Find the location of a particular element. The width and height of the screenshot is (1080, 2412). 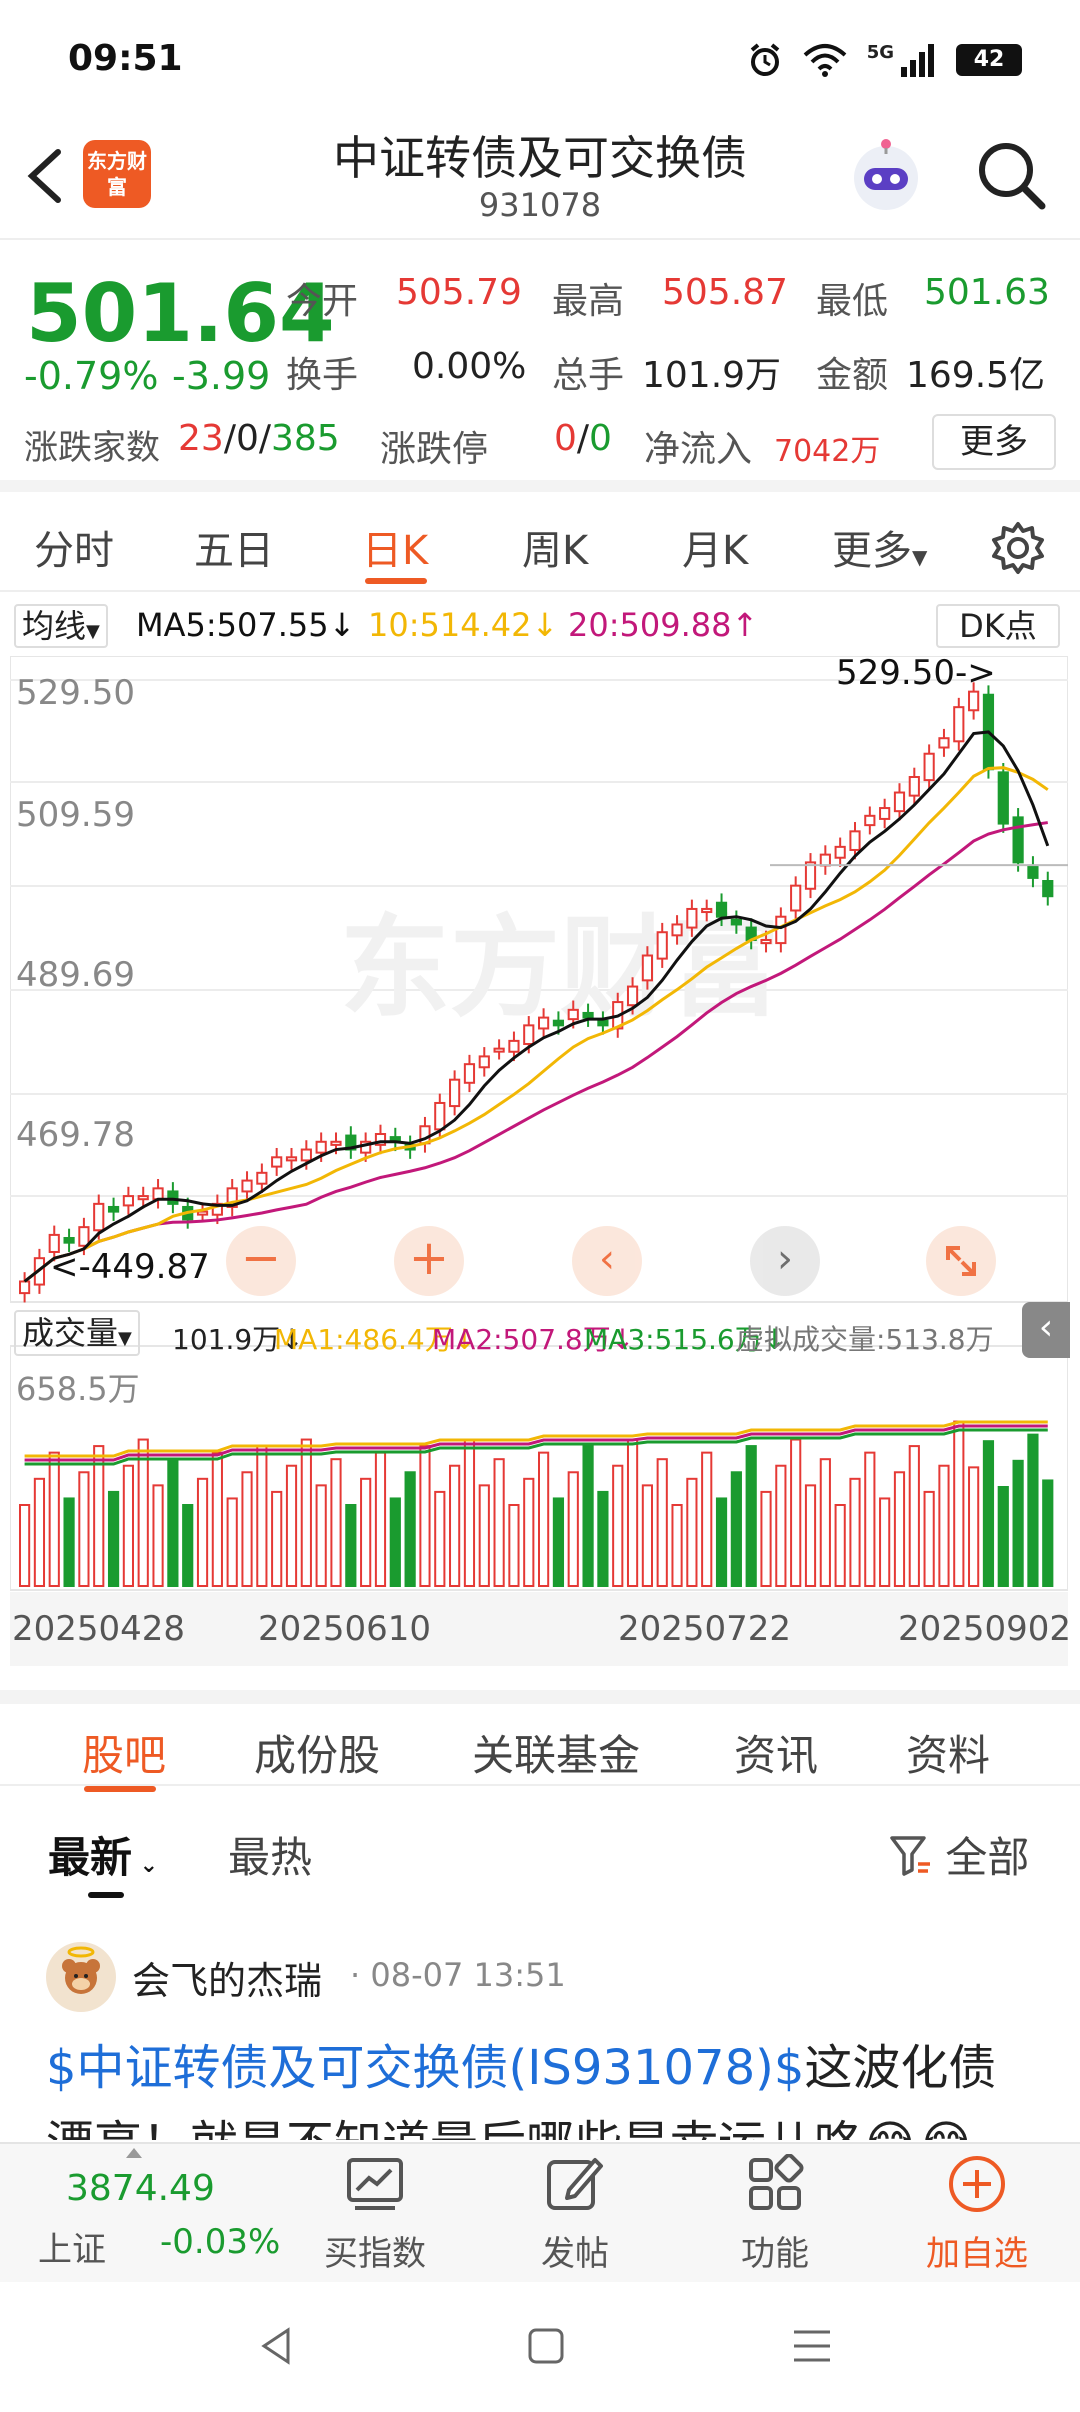

tab-profile: 资料 is located at coordinates (948, 1752).